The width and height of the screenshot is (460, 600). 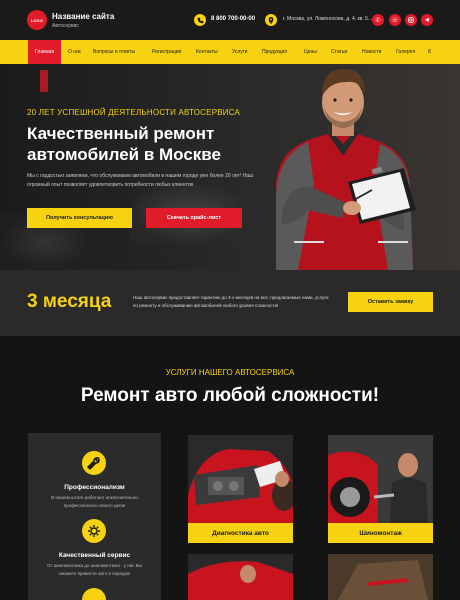 I want to click on phone-number: 8 800 700-00-00, so click(x=233, y=19).